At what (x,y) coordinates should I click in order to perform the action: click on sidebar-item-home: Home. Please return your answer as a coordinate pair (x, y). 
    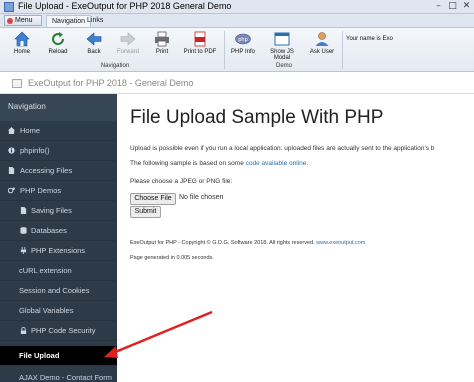
    Looking at the image, I should click on (58, 131).